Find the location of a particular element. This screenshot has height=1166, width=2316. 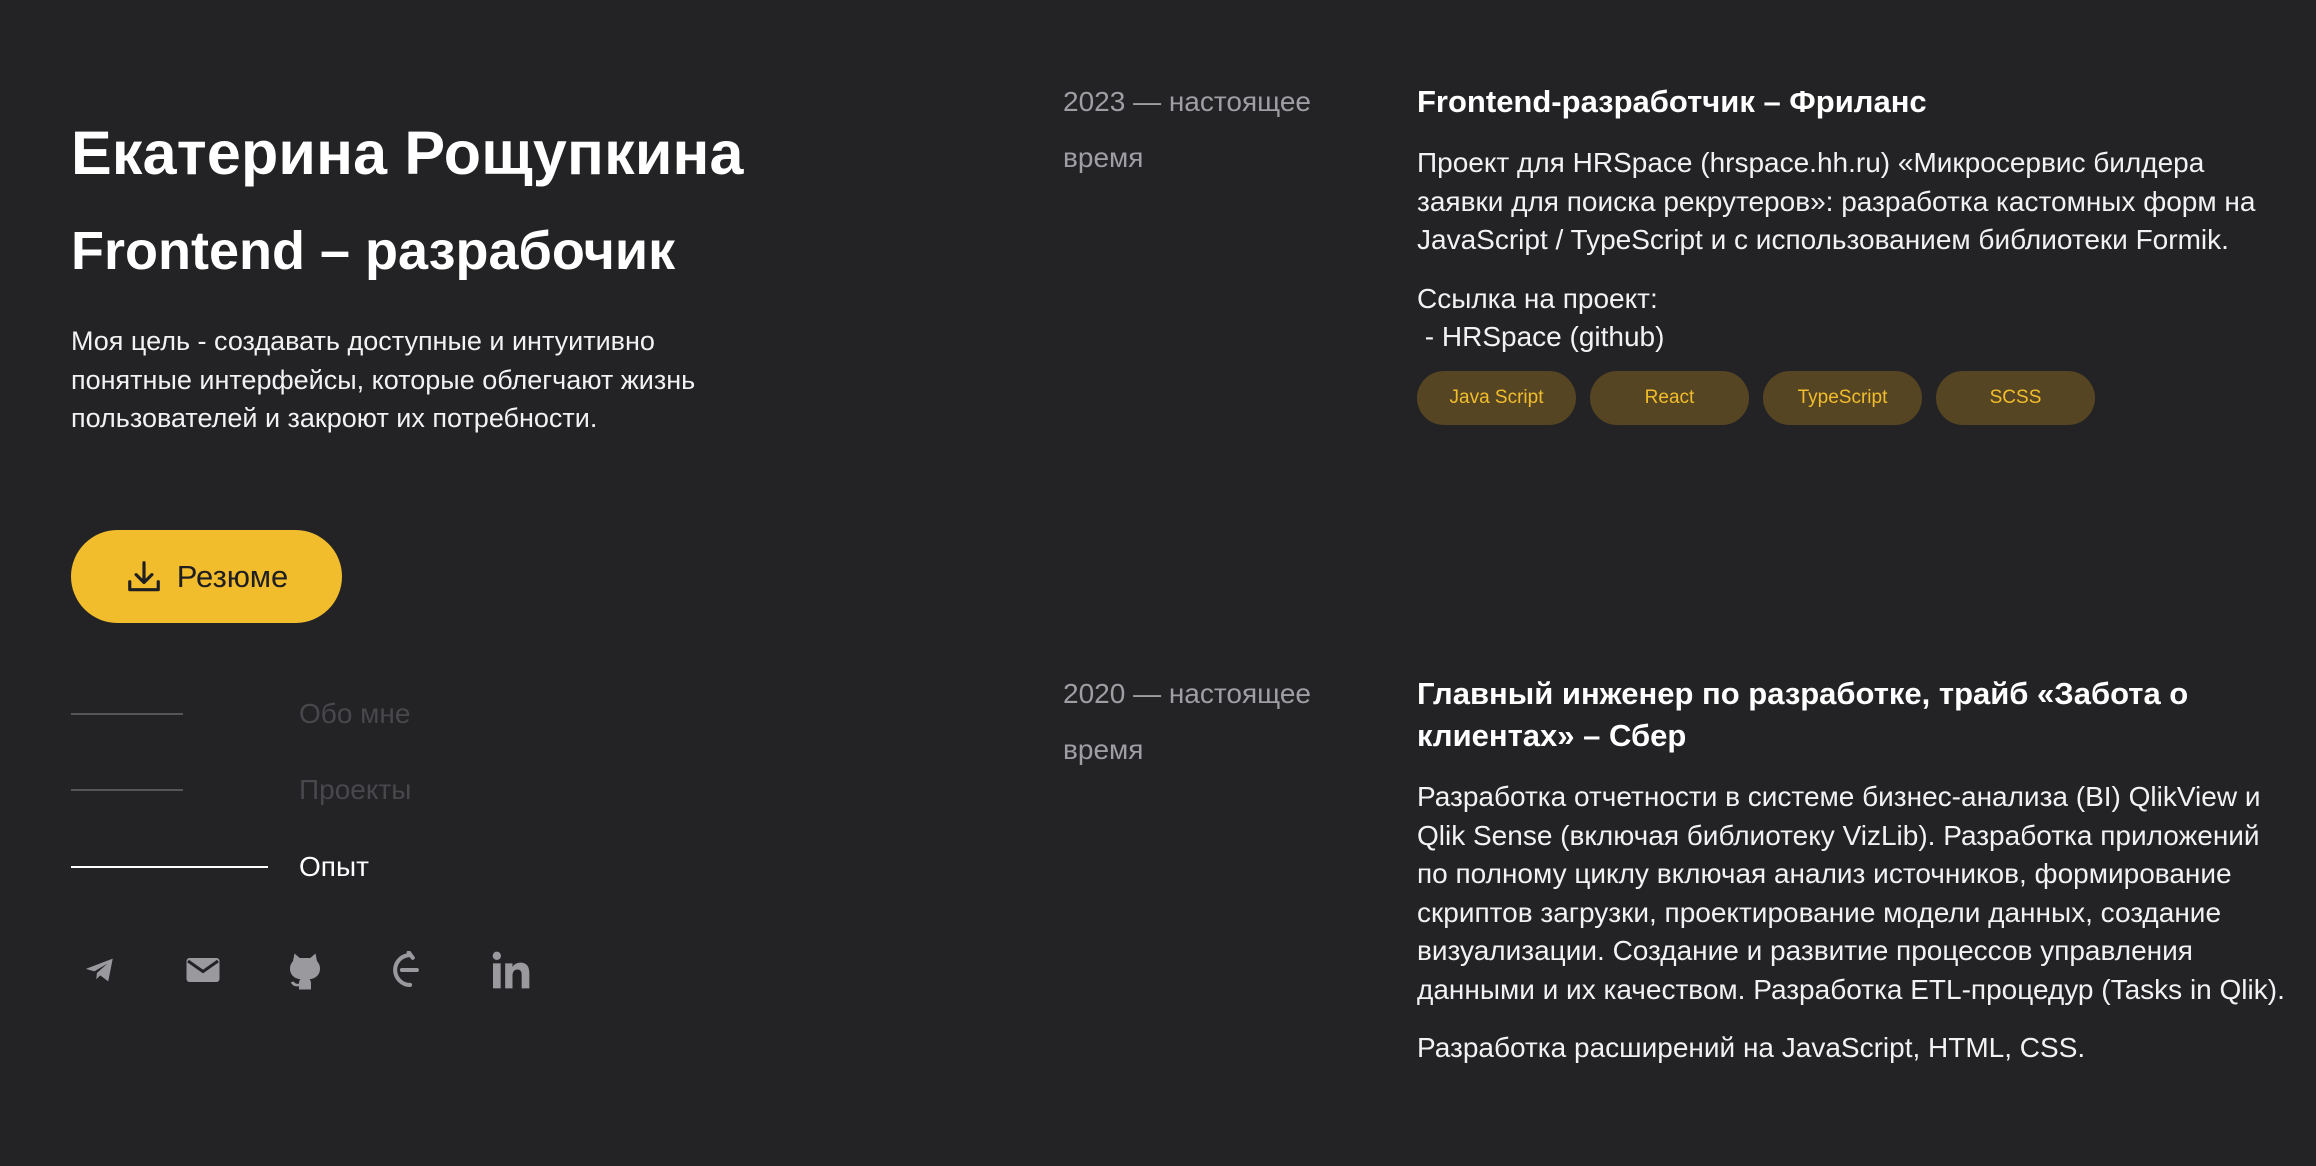

github-icon is located at coordinates (305, 970).